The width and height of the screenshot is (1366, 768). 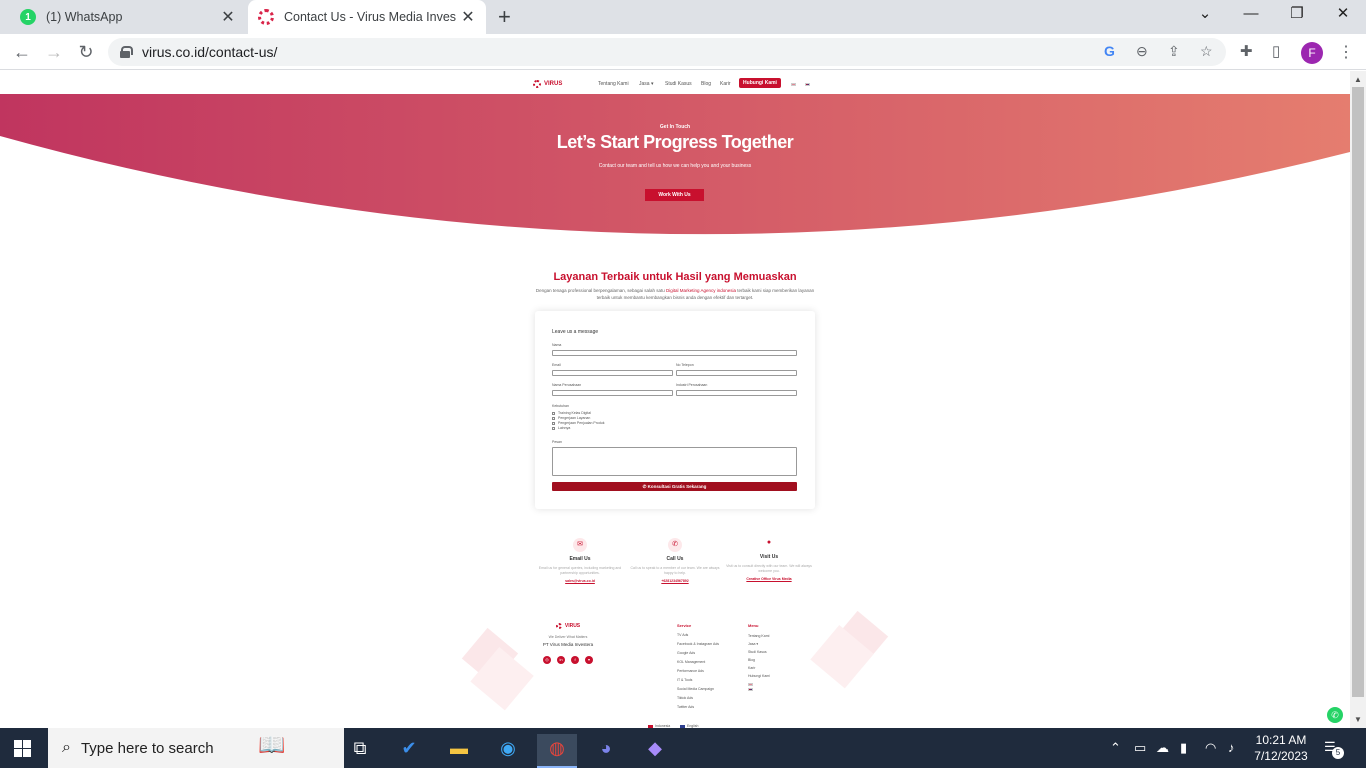 I want to click on youtube-icon: ▾, so click(x=589, y=660).